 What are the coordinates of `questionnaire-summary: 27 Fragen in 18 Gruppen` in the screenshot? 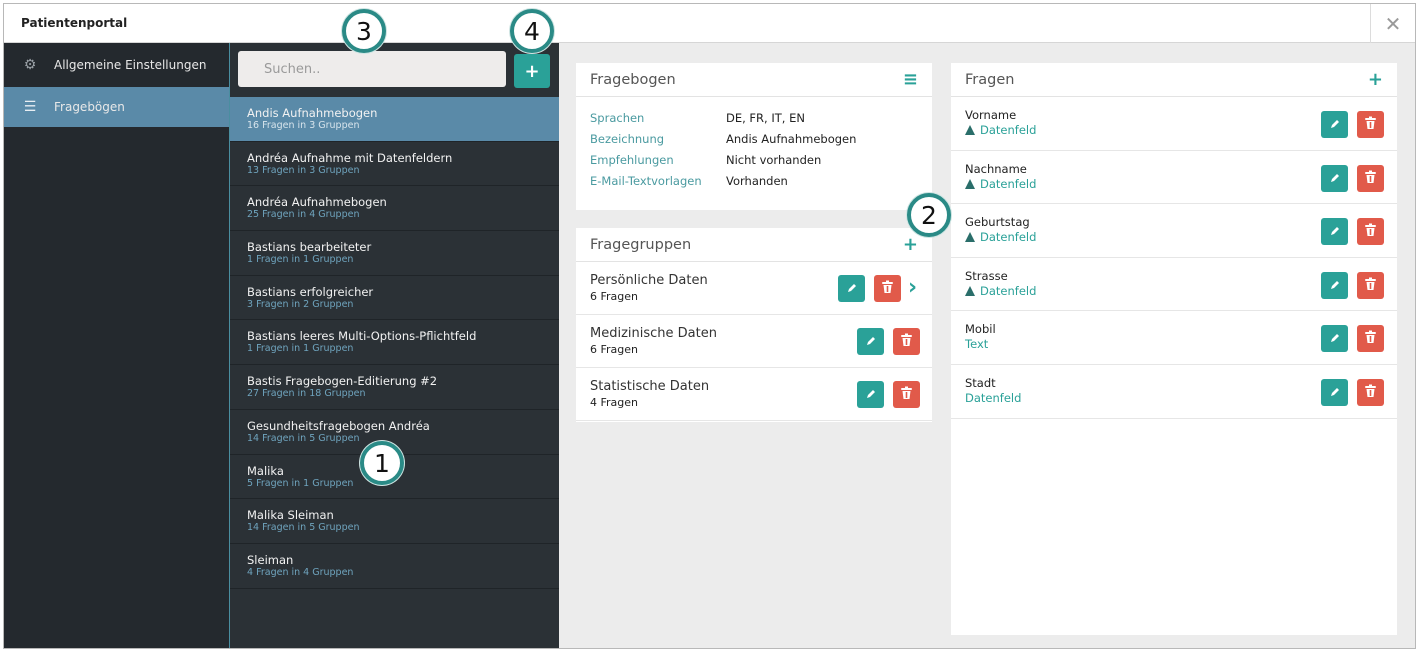 It's located at (306, 394).